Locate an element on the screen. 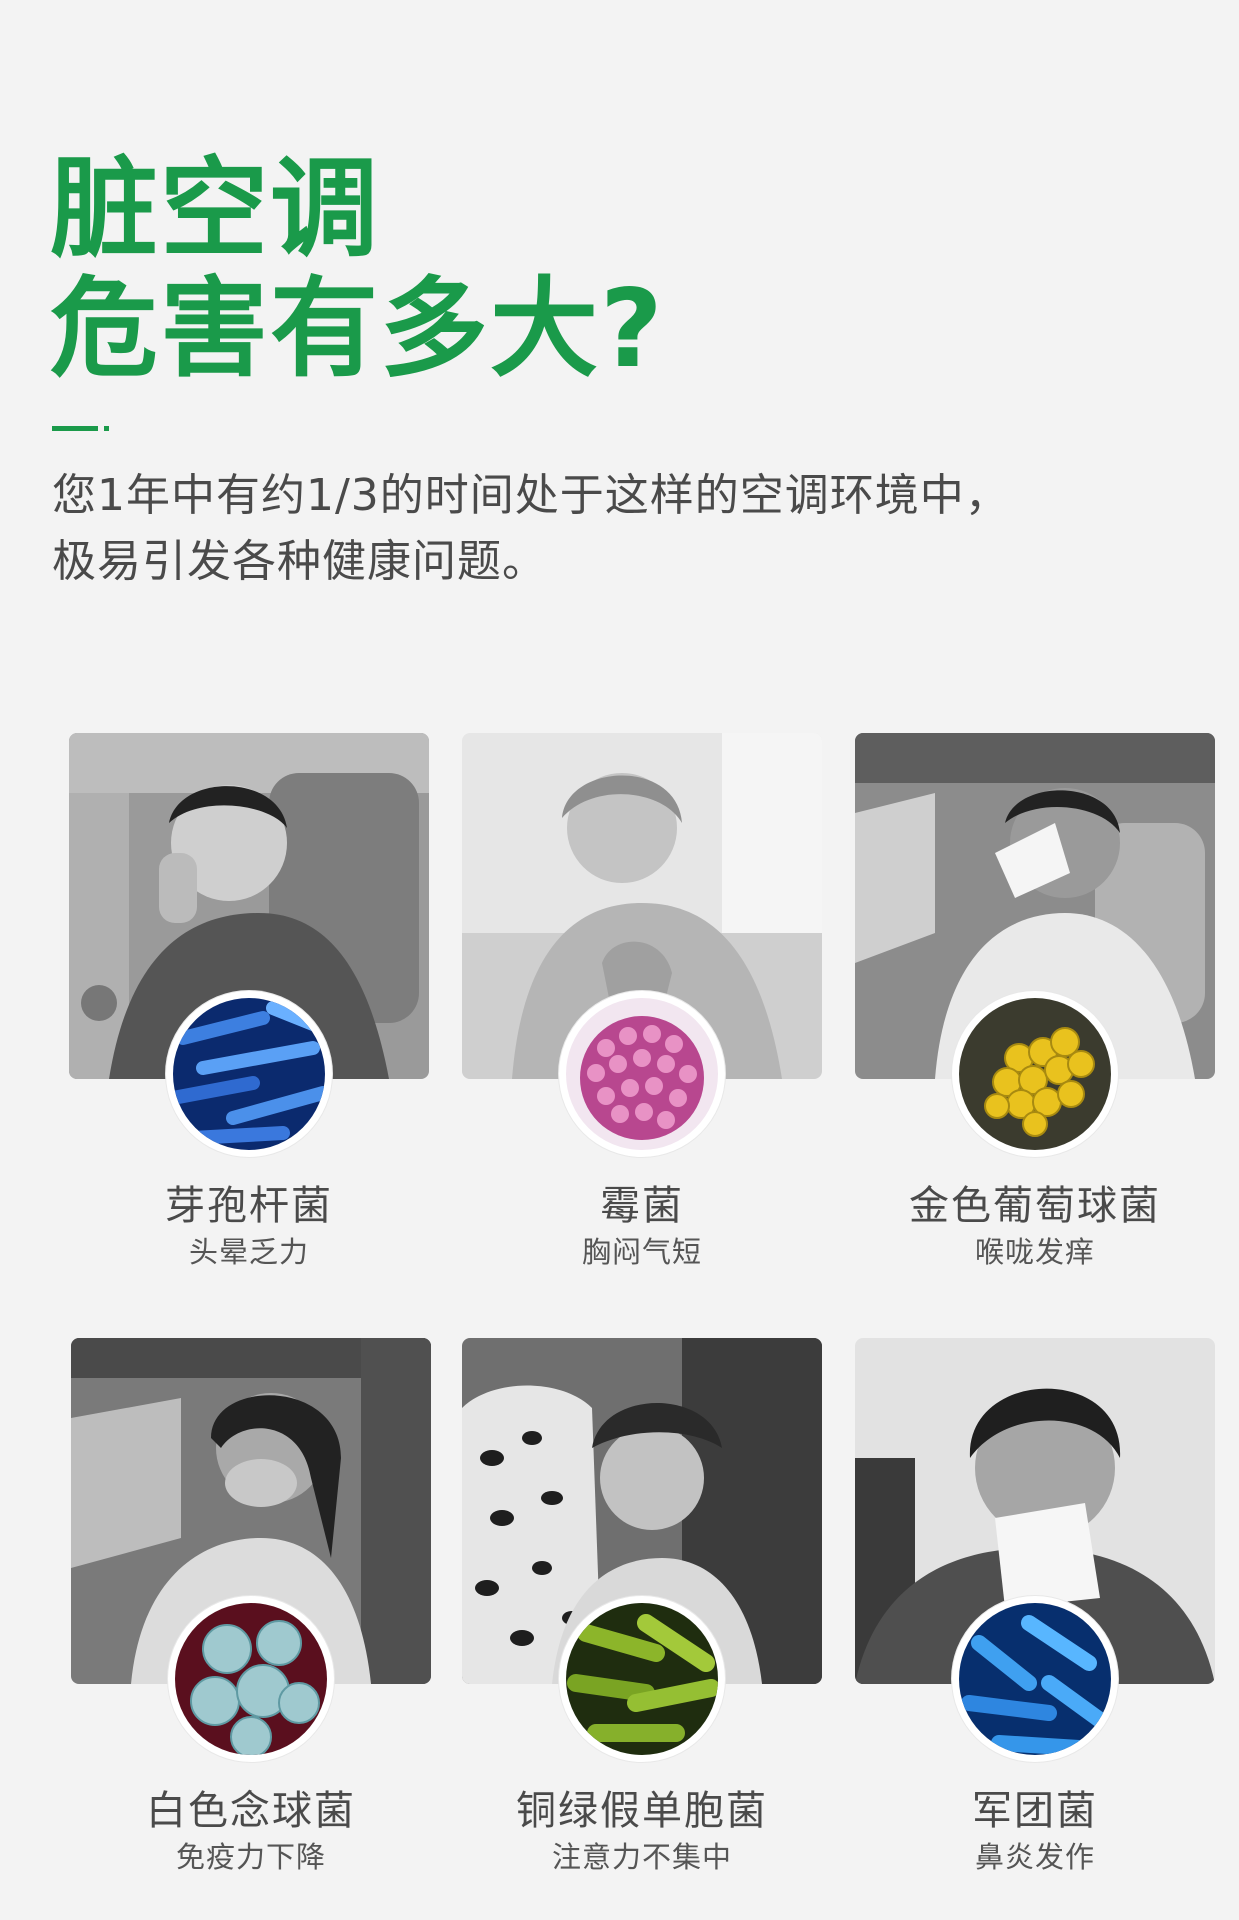 The height and width of the screenshot is (1920, 1239). mold-spores-pink-icon is located at coordinates (642, 1074).